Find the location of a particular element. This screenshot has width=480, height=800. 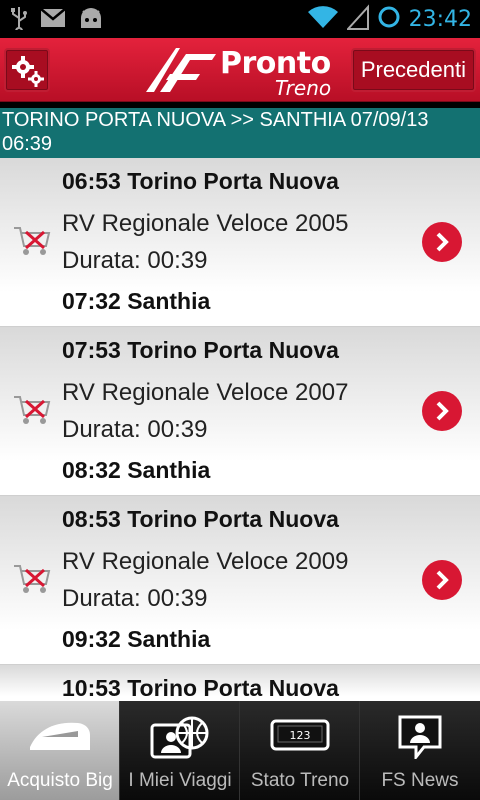

wifi-icon is located at coordinates (323, 19).